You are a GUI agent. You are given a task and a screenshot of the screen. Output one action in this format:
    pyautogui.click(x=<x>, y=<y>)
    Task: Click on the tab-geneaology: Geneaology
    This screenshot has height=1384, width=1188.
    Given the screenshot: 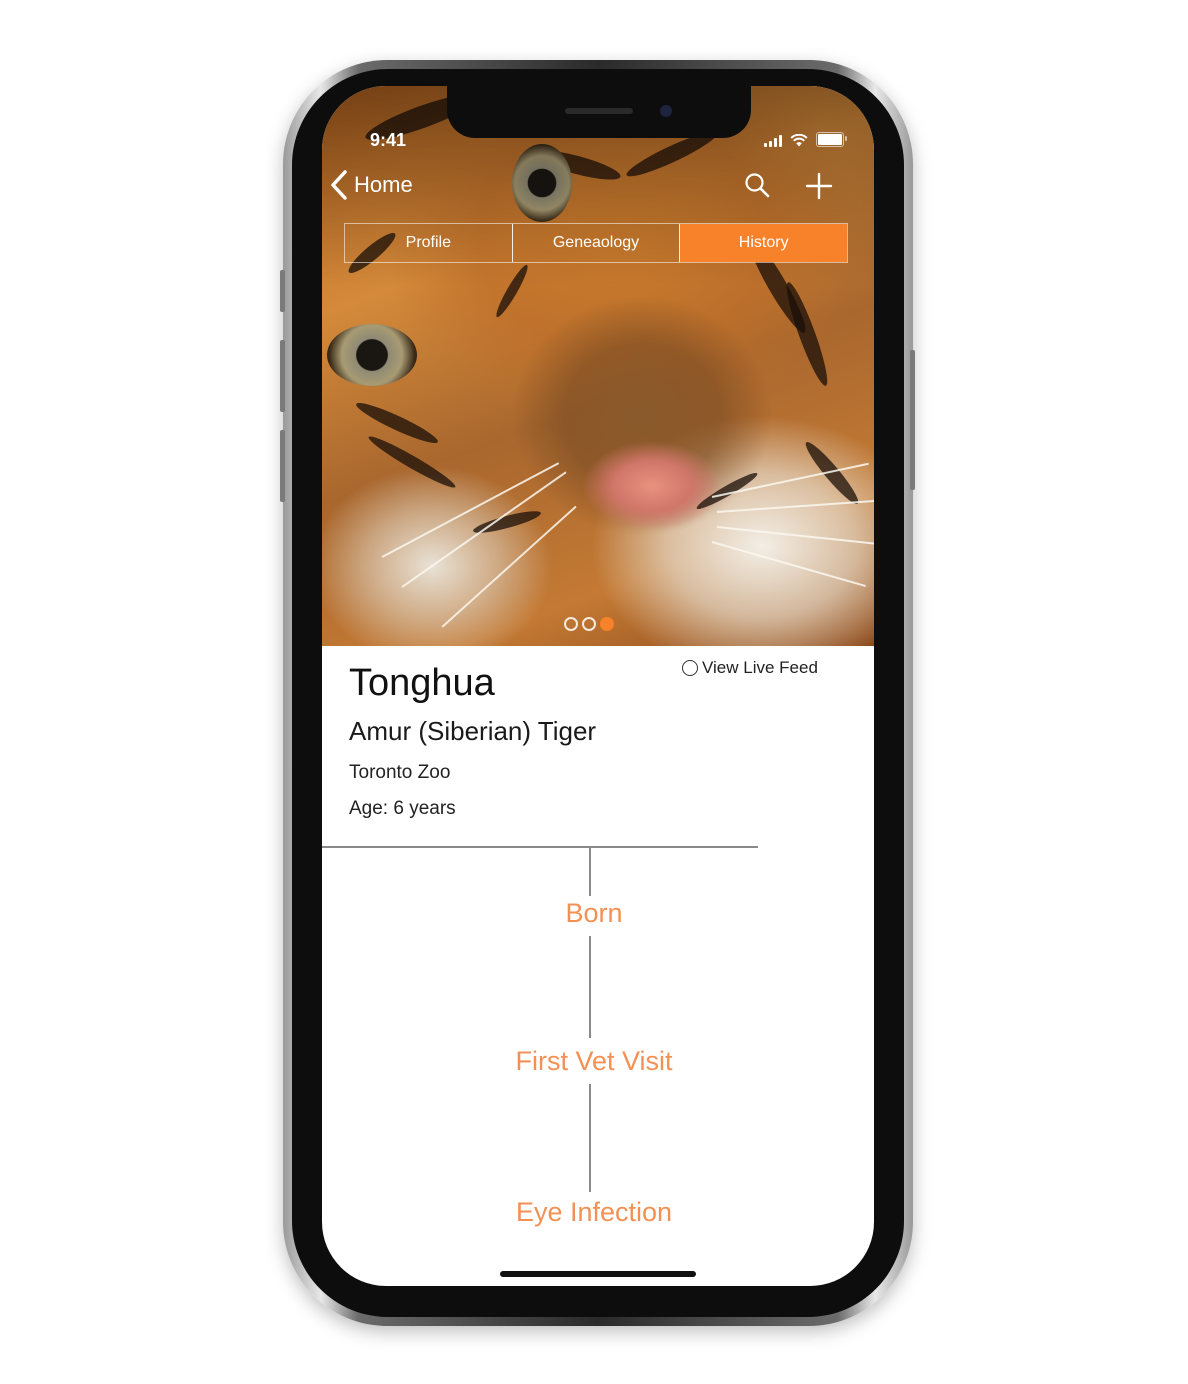 What is the action you would take?
    pyautogui.click(x=596, y=243)
    